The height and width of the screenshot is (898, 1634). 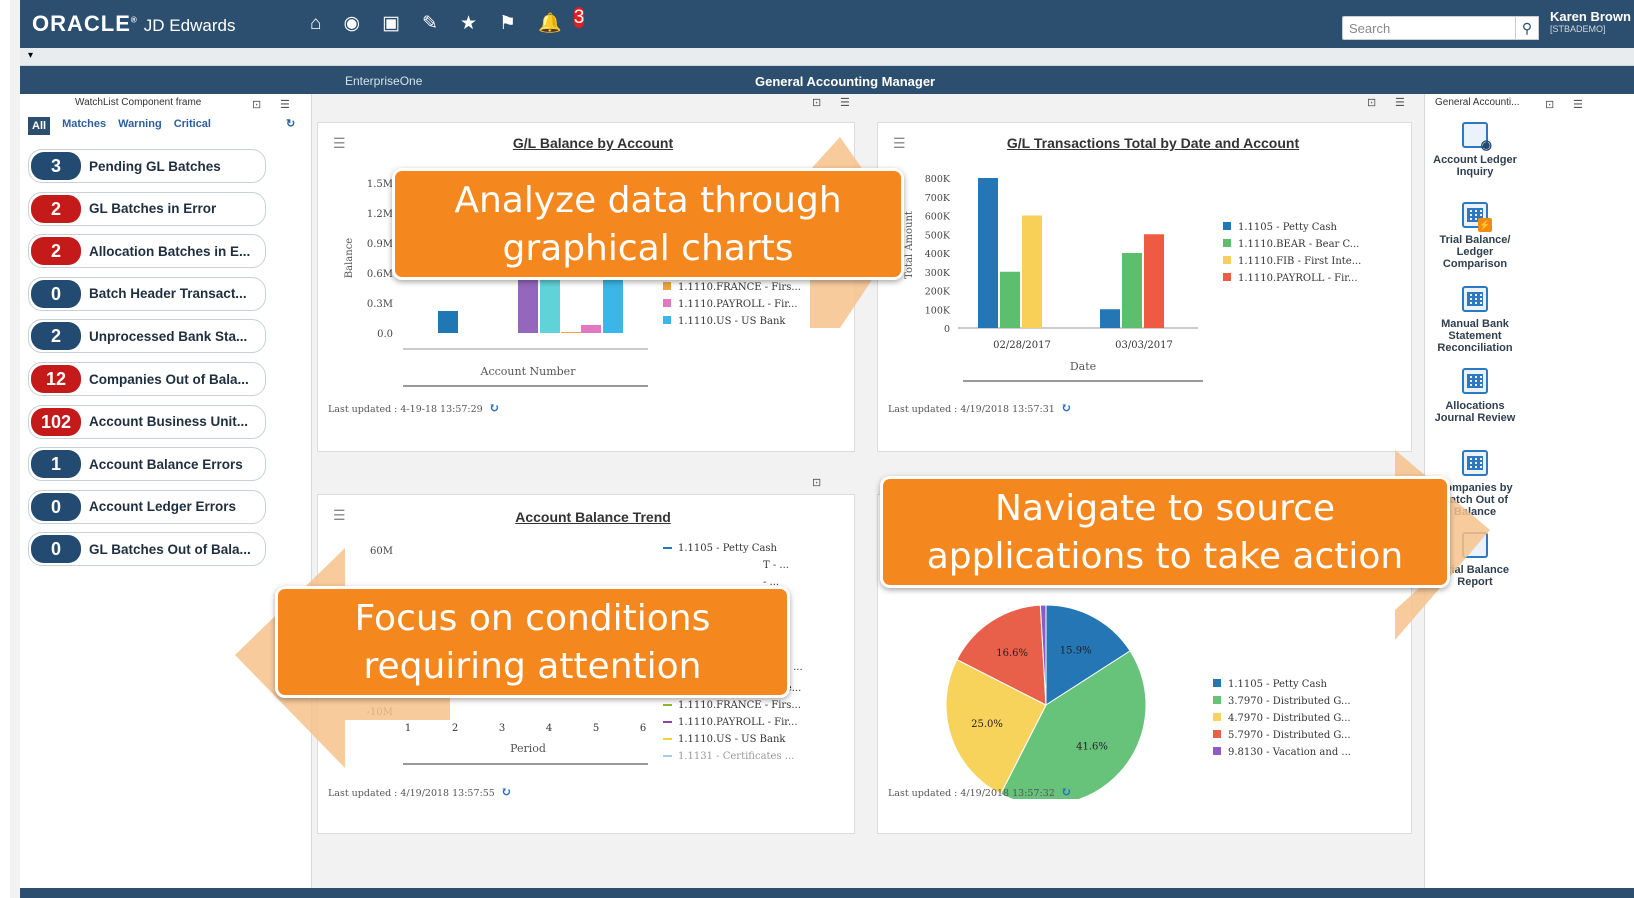 What do you see at coordinates (430, 24) in the screenshot?
I see `edit-icon: ✎` at bounding box center [430, 24].